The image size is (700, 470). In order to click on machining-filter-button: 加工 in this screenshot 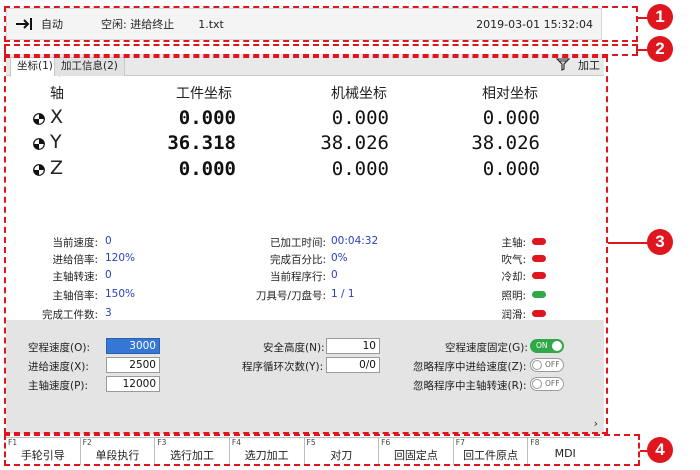, I will do `click(577, 65)`.